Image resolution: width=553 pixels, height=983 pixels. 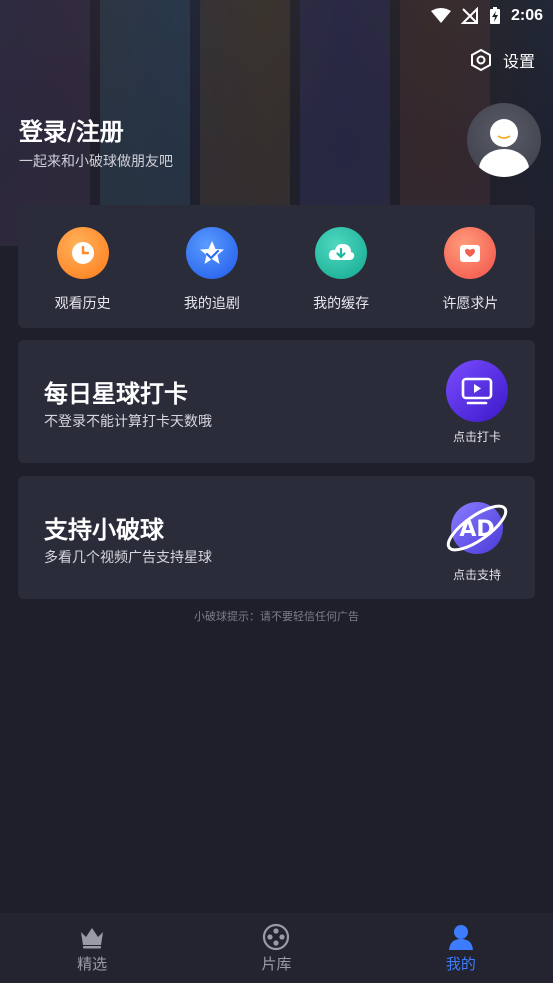 What do you see at coordinates (518, 61) in the screenshot?
I see `settings-label: 设置` at bounding box center [518, 61].